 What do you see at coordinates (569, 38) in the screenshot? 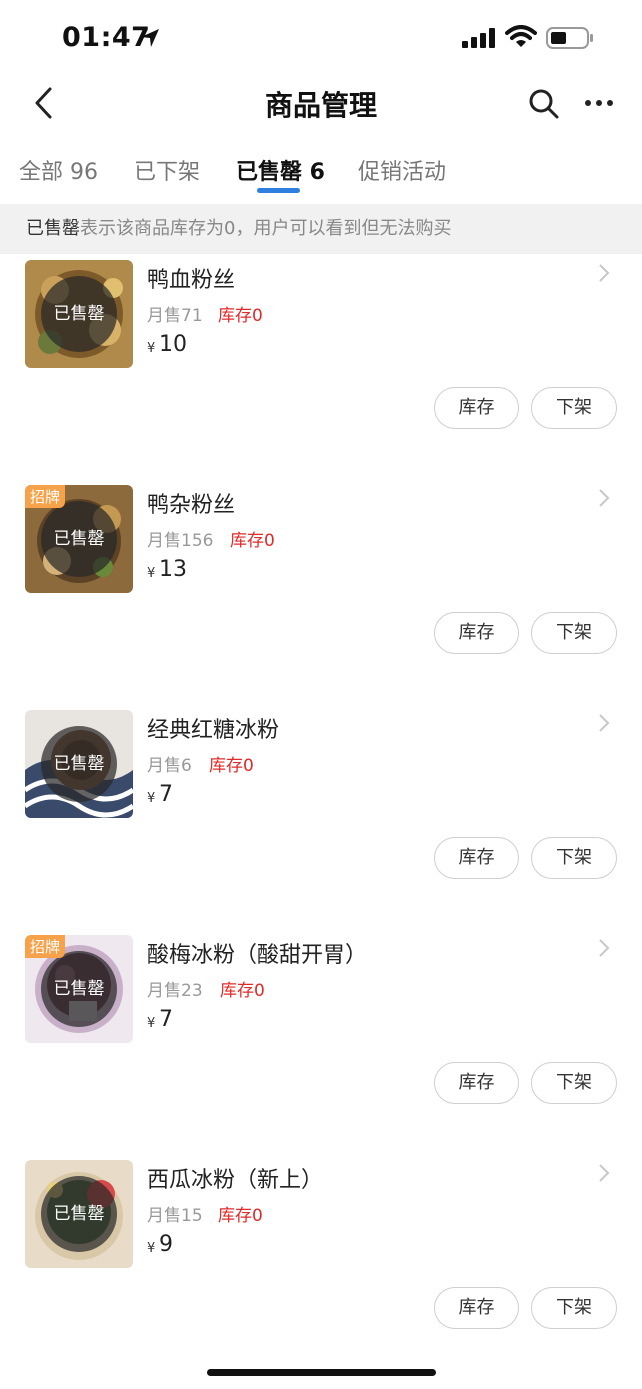
I see `battery-icon` at bounding box center [569, 38].